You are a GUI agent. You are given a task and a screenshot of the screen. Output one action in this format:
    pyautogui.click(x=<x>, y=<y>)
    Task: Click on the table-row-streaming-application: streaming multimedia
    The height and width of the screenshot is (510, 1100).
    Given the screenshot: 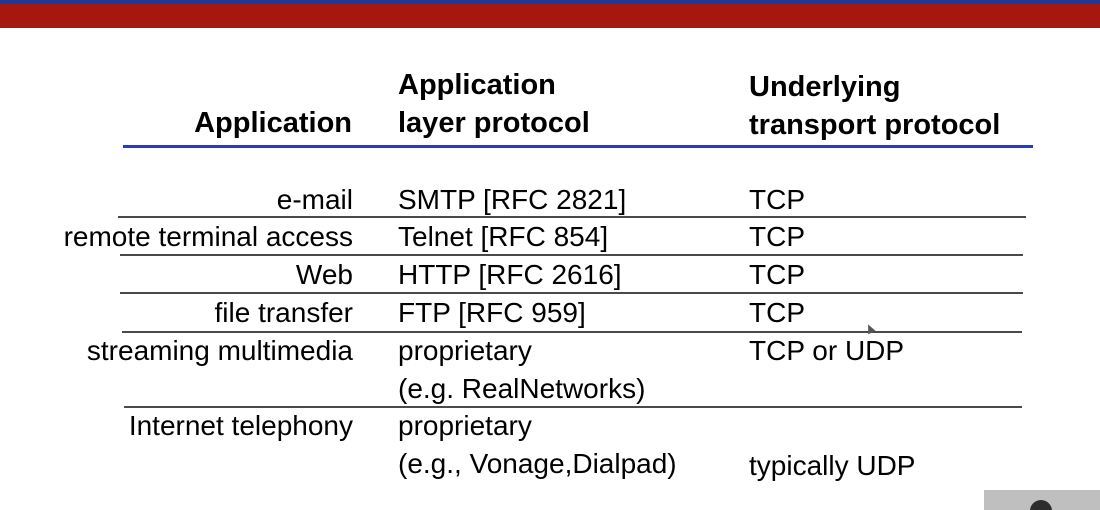 What is the action you would take?
    pyautogui.click(x=219, y=350)
    